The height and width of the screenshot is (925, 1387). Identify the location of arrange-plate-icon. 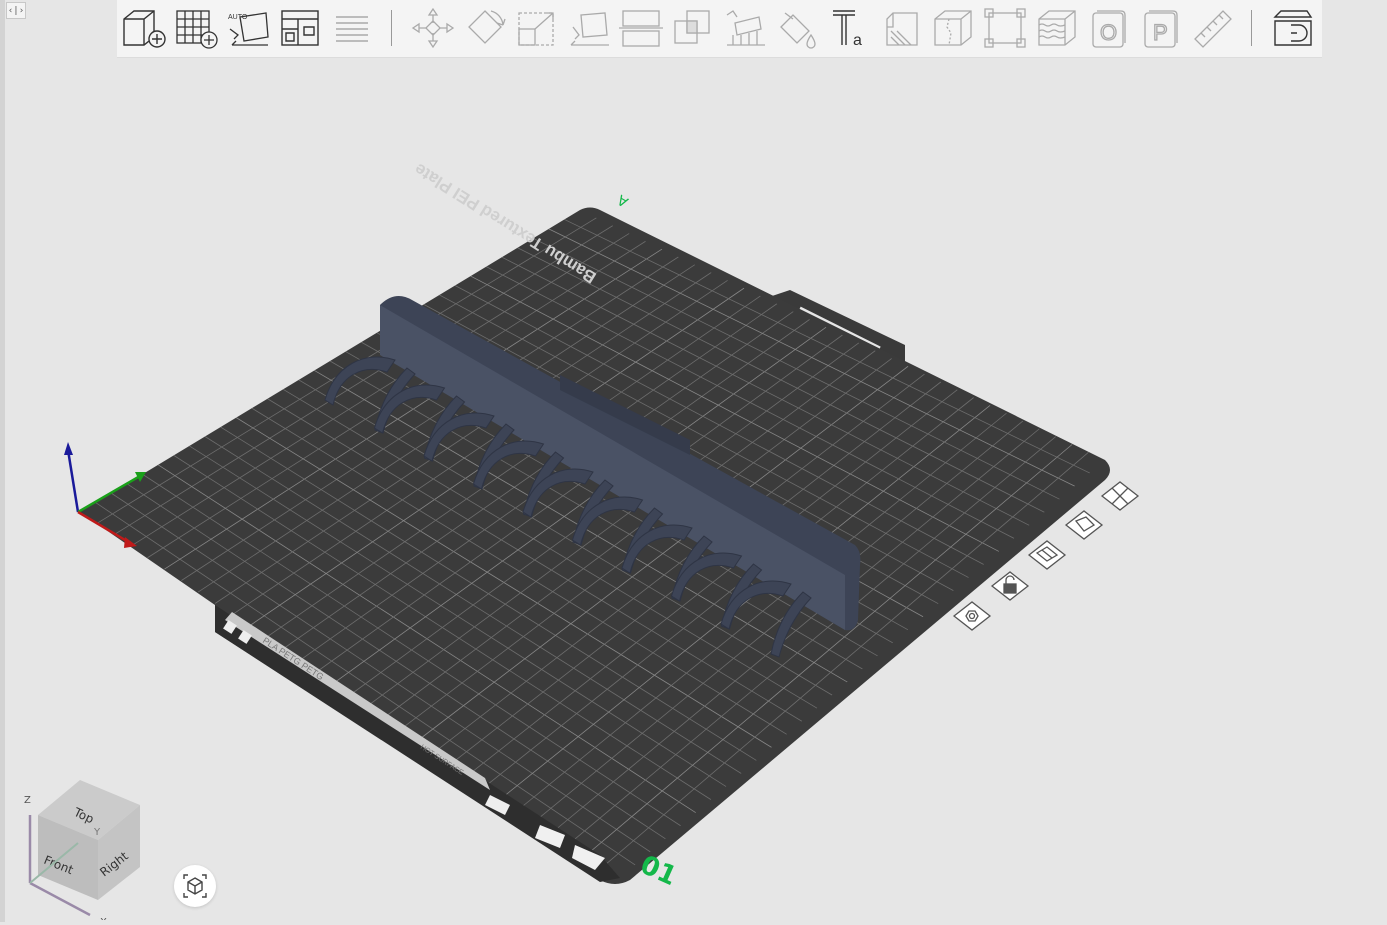
(1047, 555).